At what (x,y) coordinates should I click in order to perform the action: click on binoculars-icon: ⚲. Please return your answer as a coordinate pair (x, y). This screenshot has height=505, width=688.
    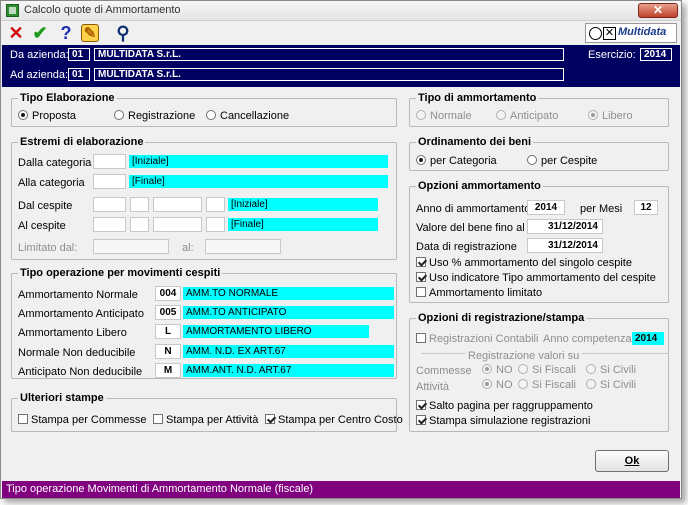
    Looking at the image, I should click on (123, 33).